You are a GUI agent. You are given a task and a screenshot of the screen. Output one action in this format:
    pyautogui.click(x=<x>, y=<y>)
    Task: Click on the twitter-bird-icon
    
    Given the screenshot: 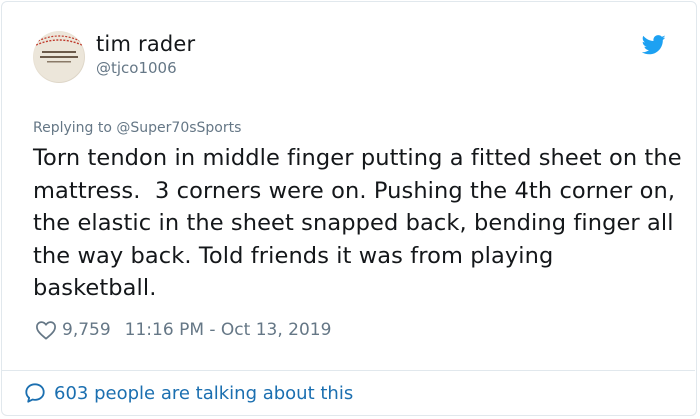 What is the action you would take?
    pyautogui.click(x=654, y=45)
    